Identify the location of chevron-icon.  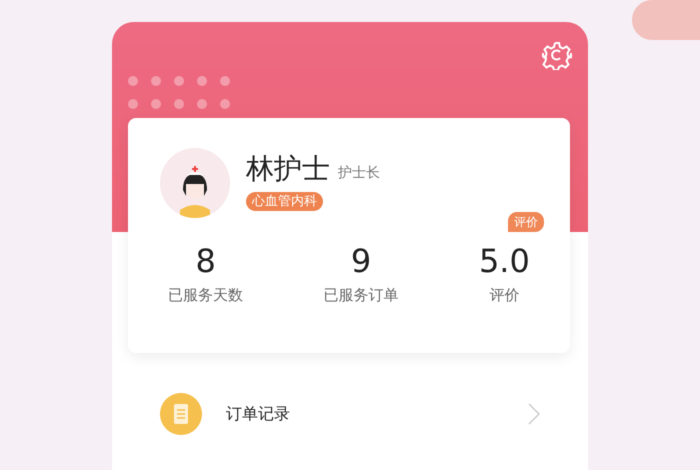
(534, 414).